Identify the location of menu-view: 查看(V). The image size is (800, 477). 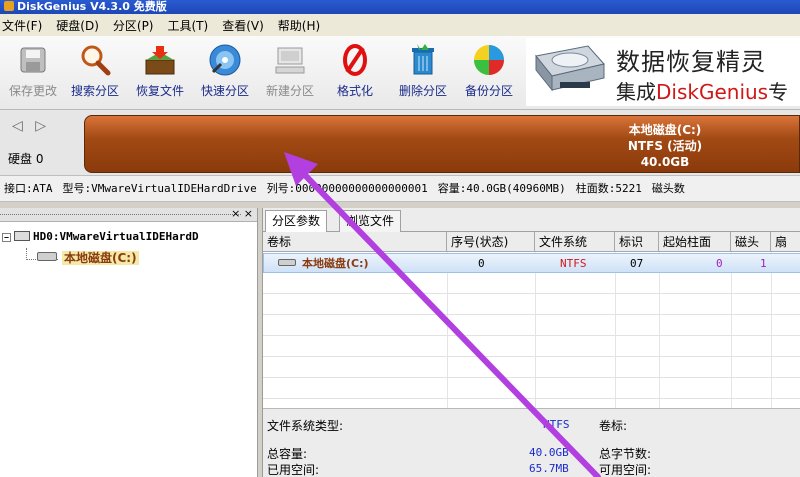
(243, 25).